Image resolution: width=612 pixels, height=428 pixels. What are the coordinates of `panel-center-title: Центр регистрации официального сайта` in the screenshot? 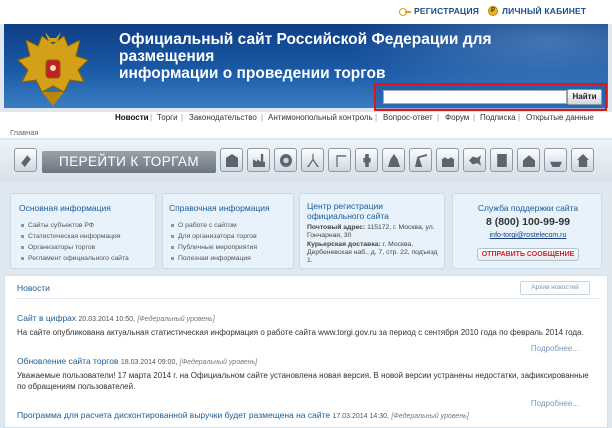 It's located at (348, 211).